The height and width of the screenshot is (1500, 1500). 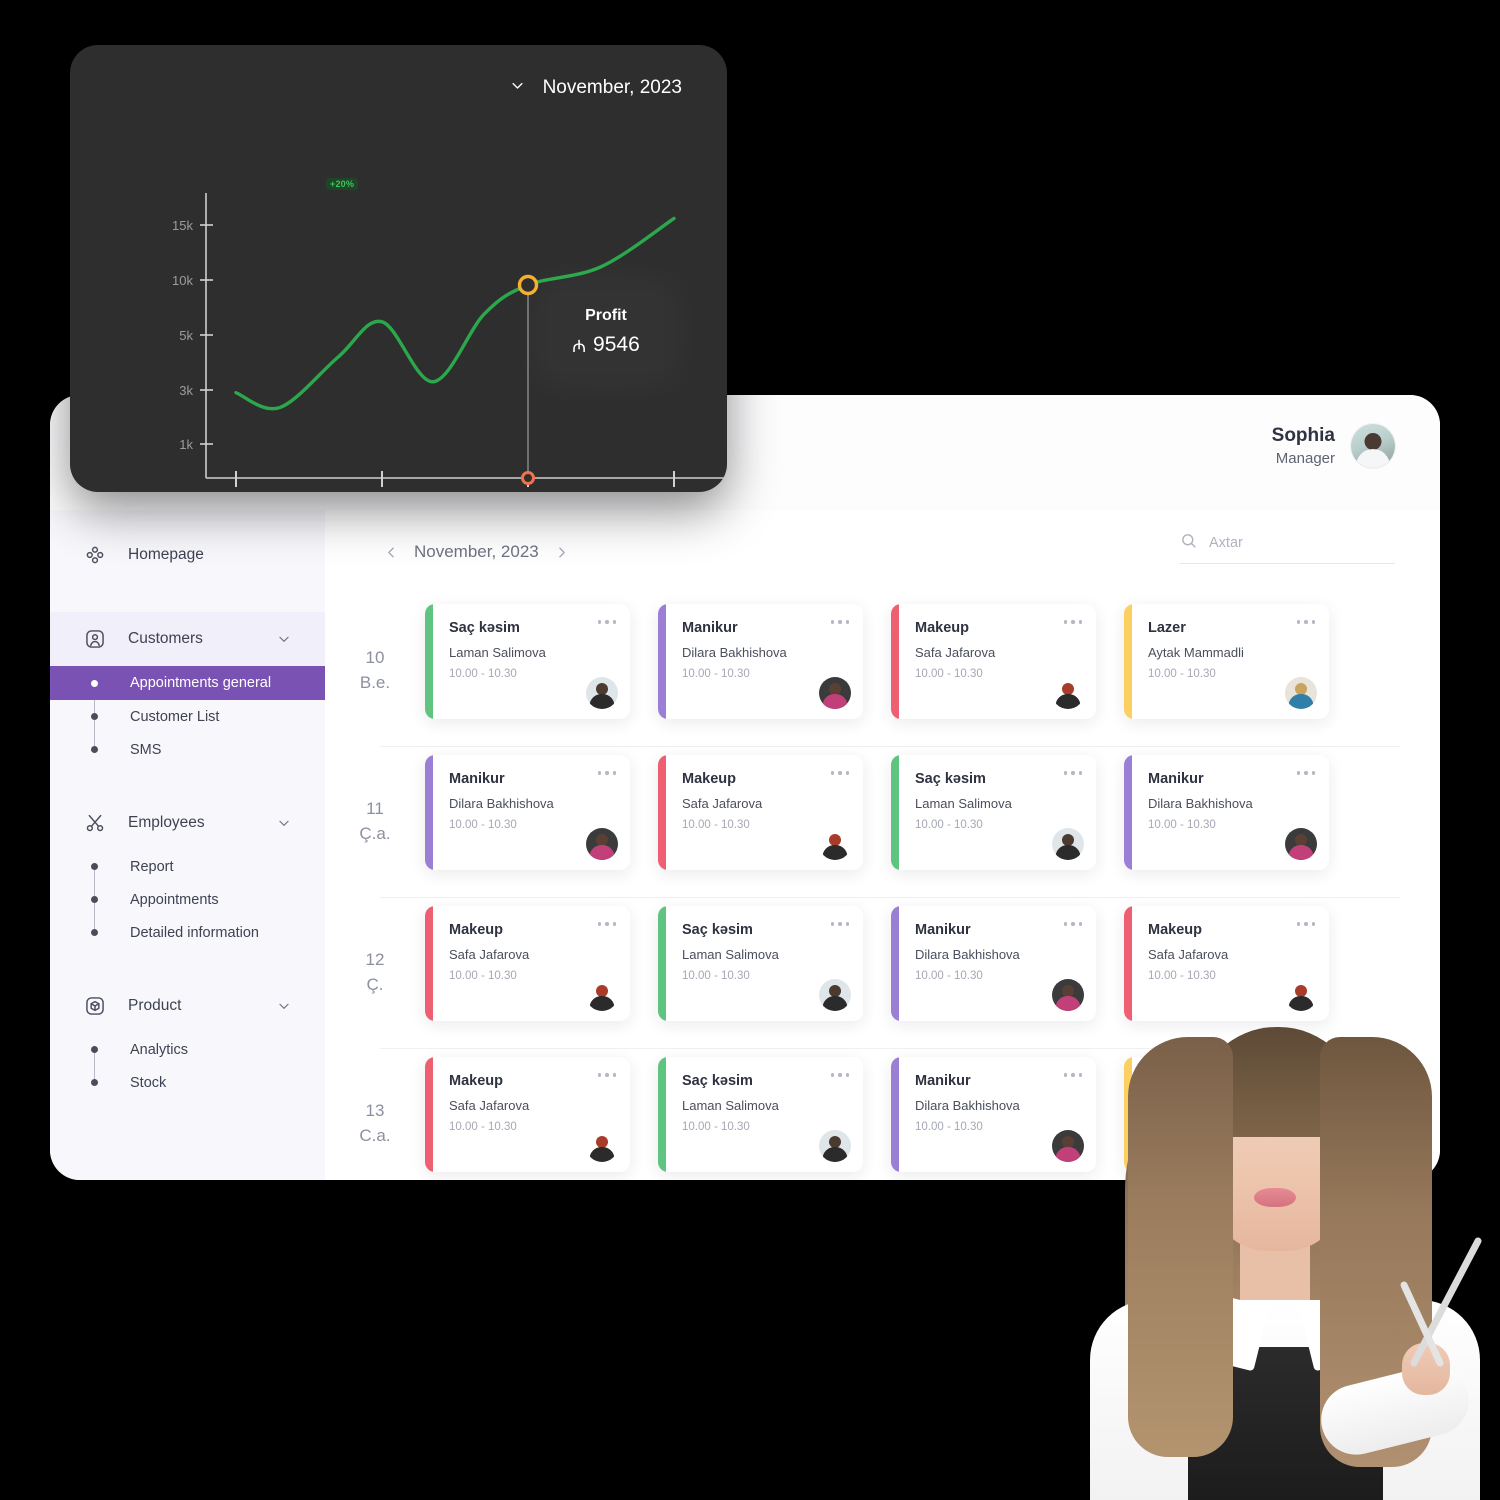 I want to click on sidebar-item-product: Product, so click(x=187, y=1006).